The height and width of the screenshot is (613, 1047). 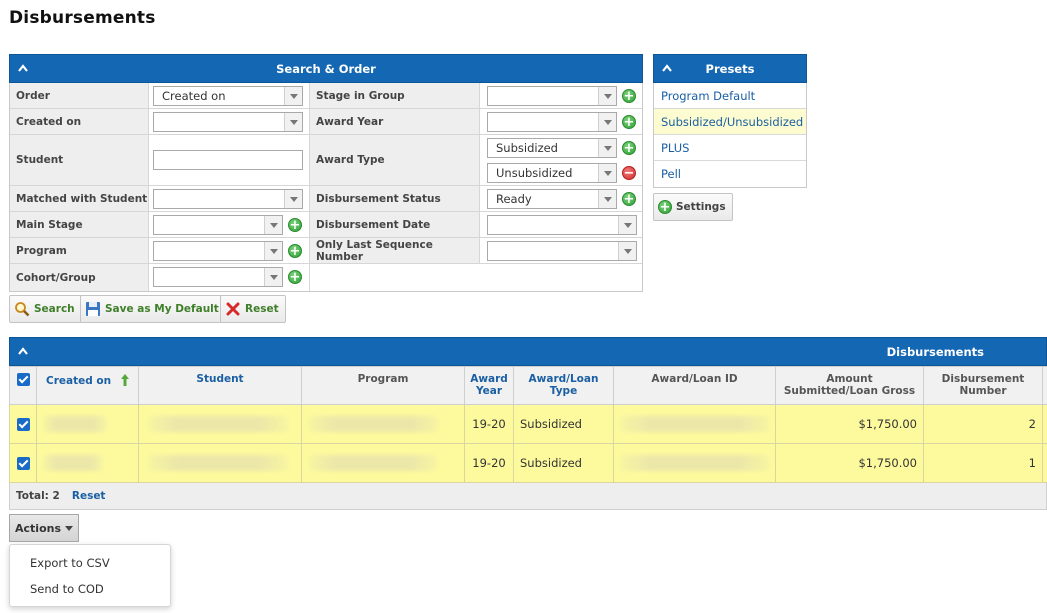 I want to click on col-amount: Amount Submitted/Loan Gross, so click(x=849, y=385).